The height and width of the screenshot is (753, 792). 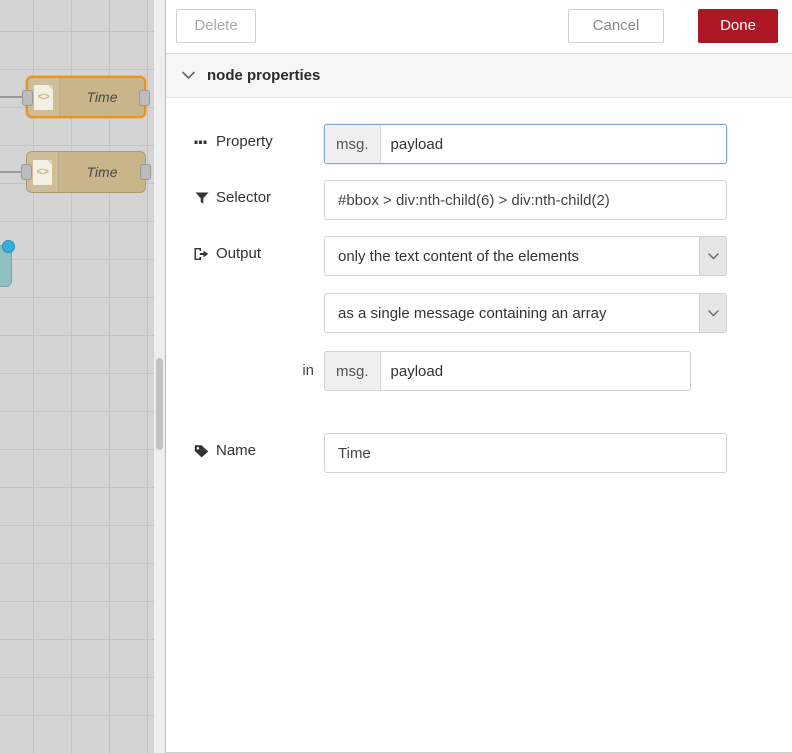 I want to click on canvas-scrollbar-track, so click(x=159, y=376).